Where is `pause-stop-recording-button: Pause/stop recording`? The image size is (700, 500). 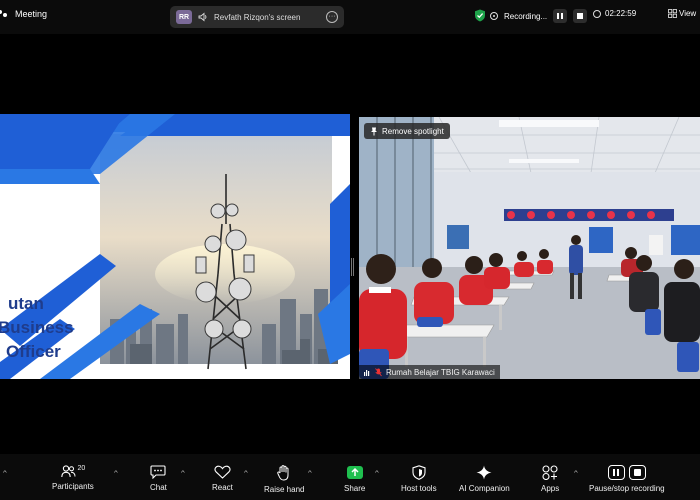
pause-stop-recording-button: Pause/stop recording is located at coordinates (627, 479).